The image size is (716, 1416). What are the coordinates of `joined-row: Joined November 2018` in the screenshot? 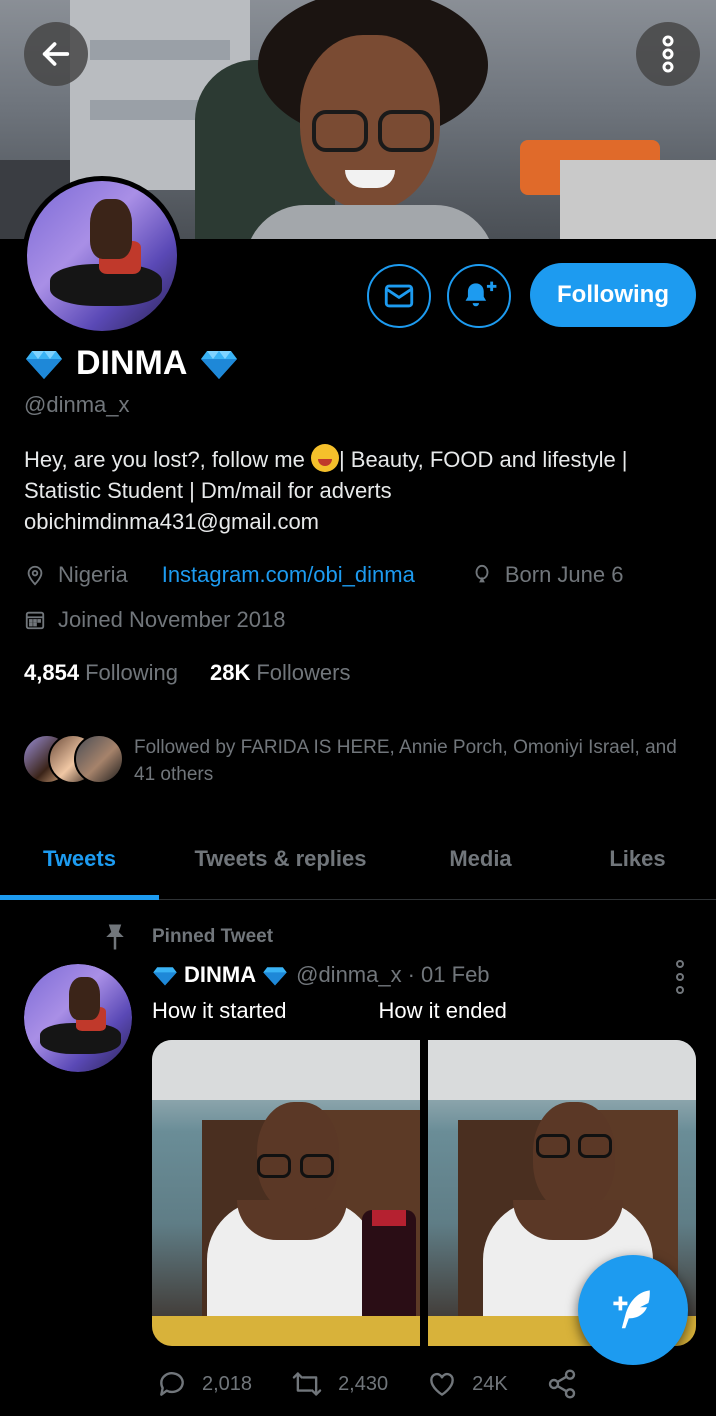 It's located at (154, 620).